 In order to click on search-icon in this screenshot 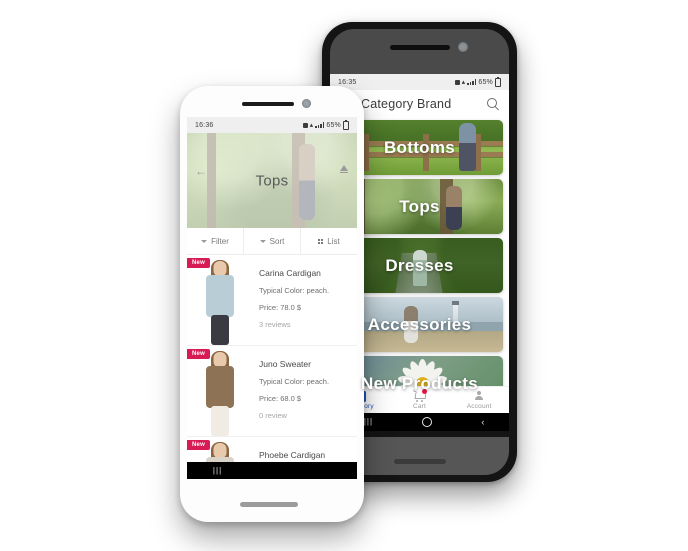, I will do `click(493, 104)`.